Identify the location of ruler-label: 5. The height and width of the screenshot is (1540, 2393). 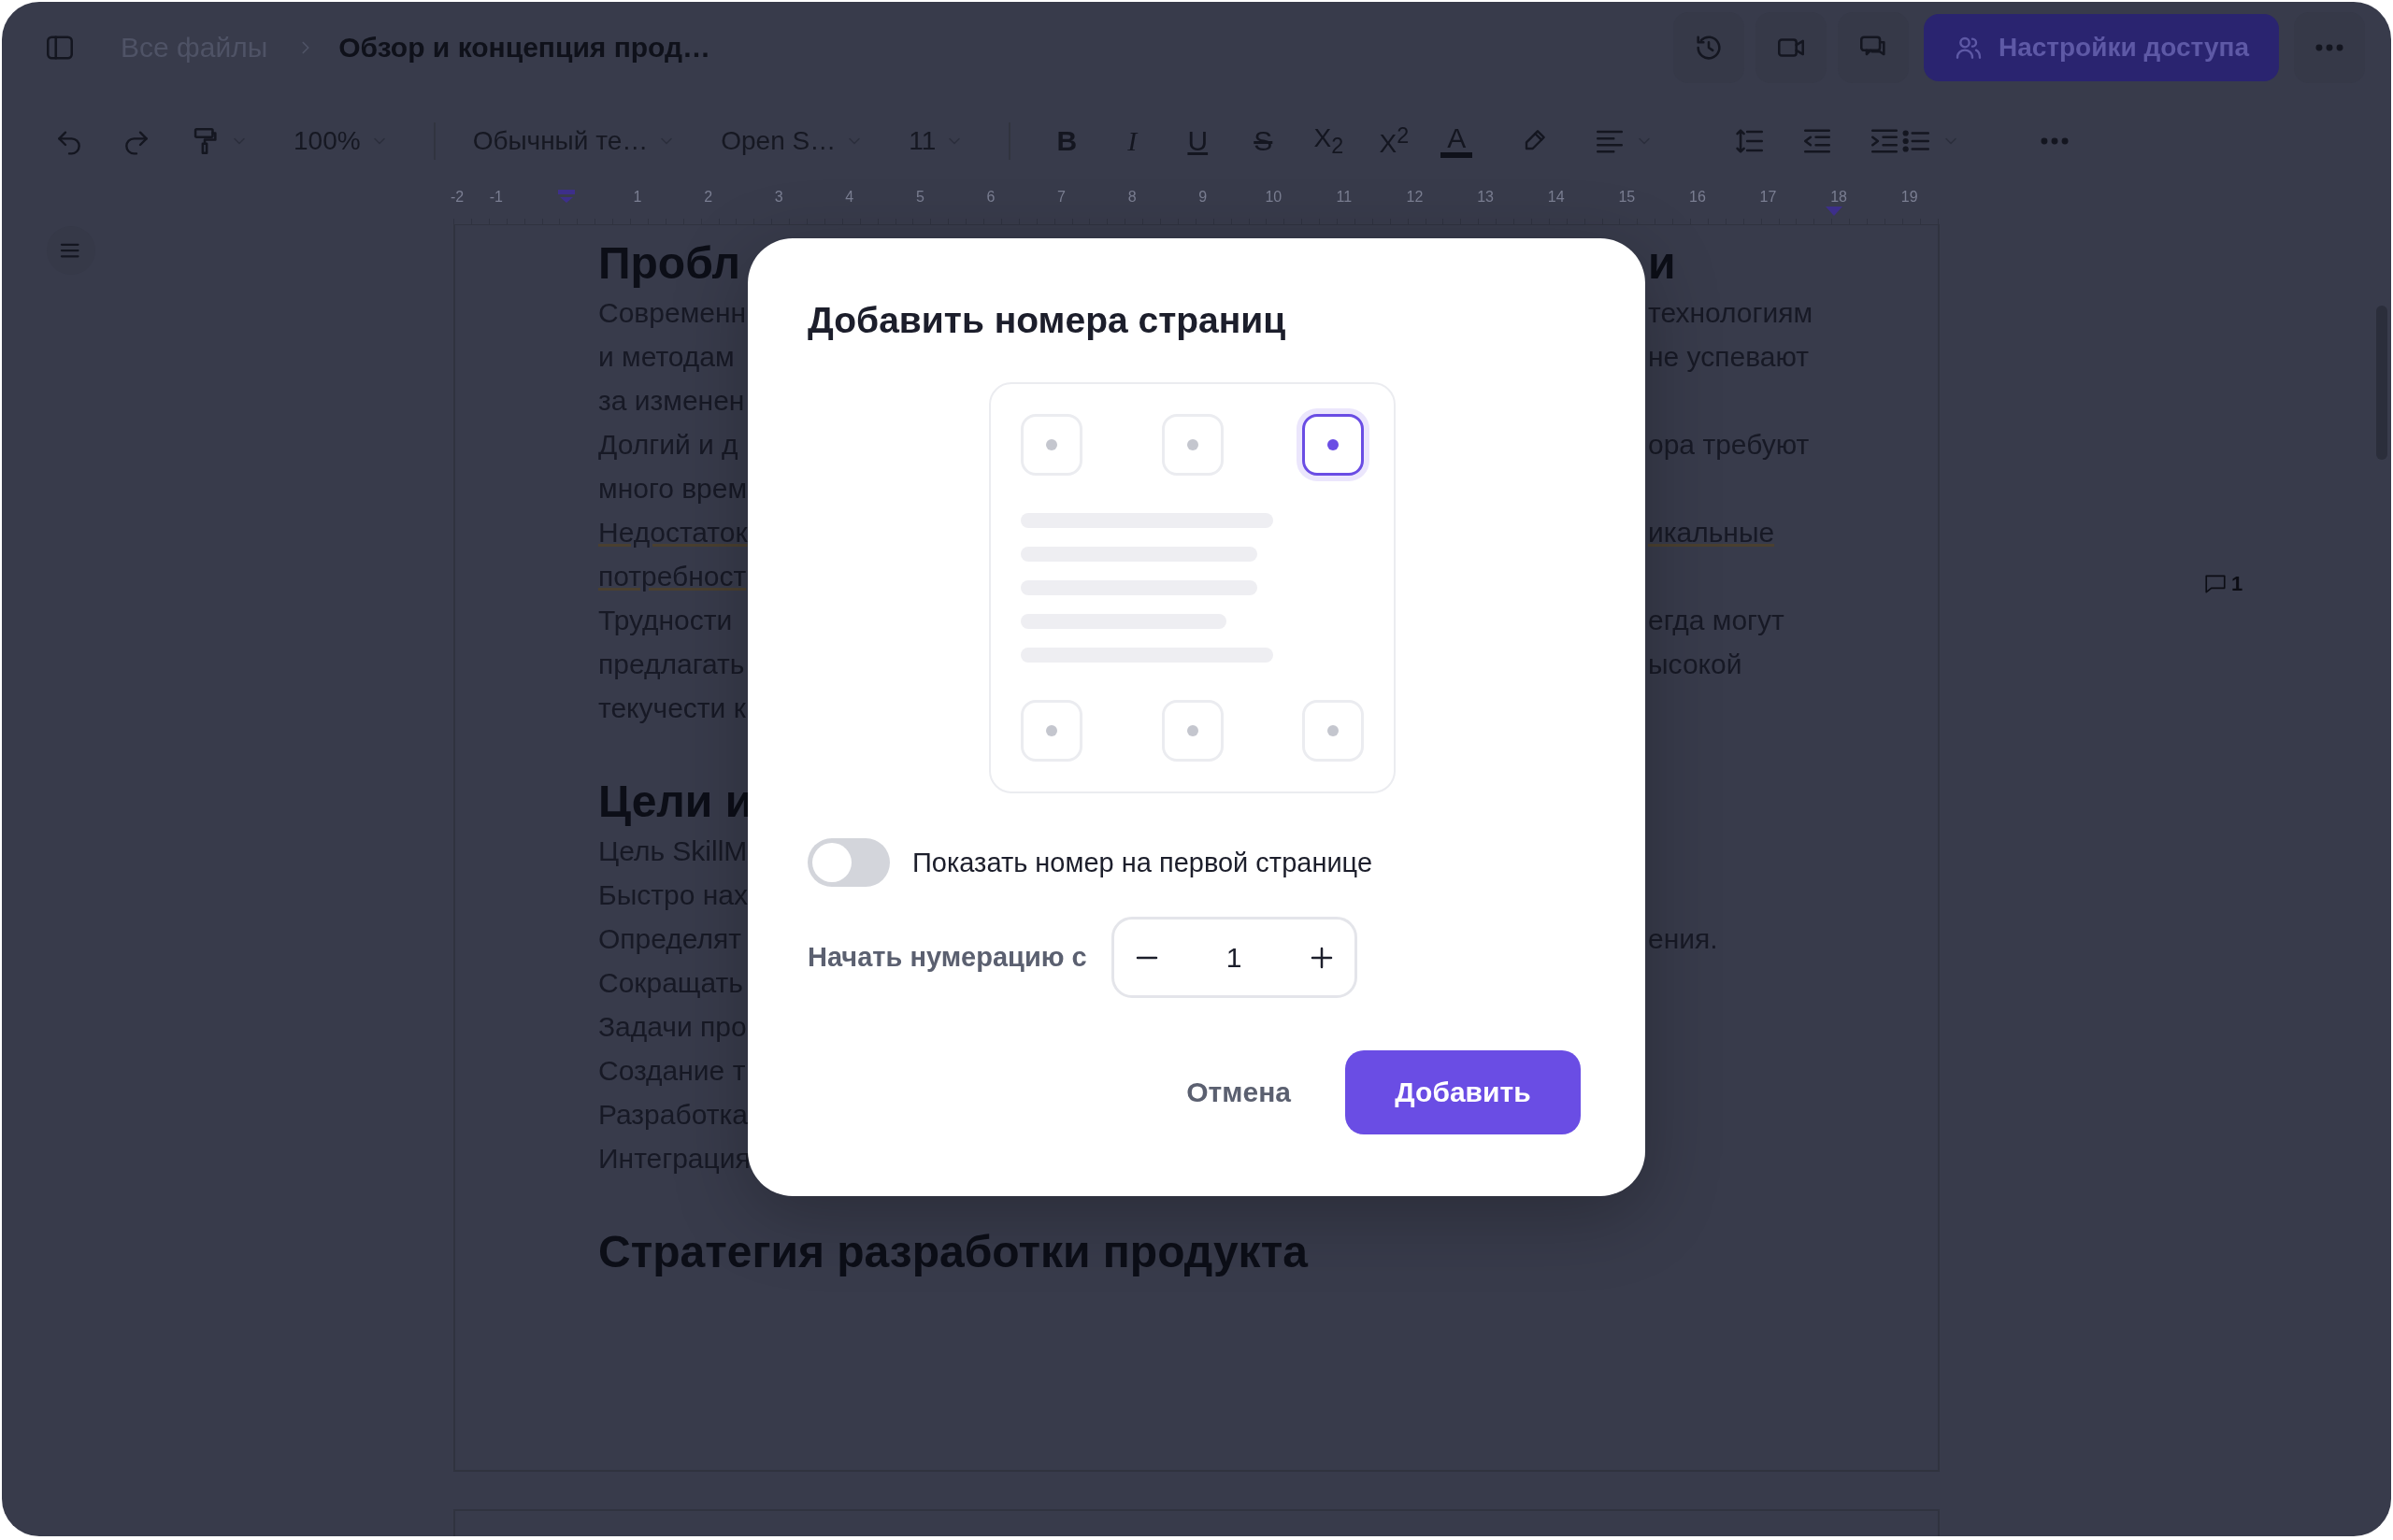
(920, 197).